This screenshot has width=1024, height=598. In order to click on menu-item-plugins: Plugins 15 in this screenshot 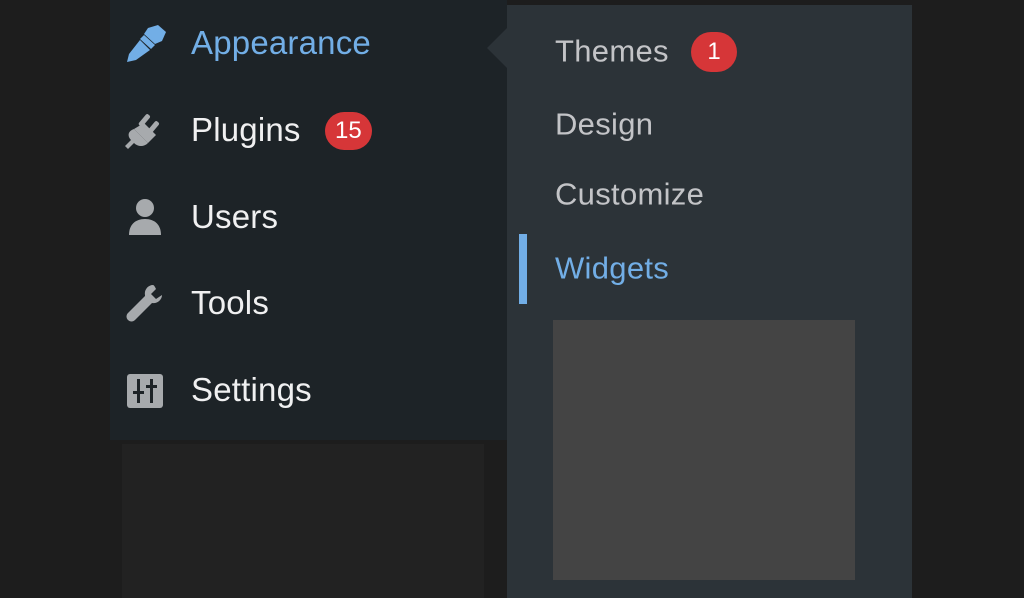, I will do `click(308, 131)`.